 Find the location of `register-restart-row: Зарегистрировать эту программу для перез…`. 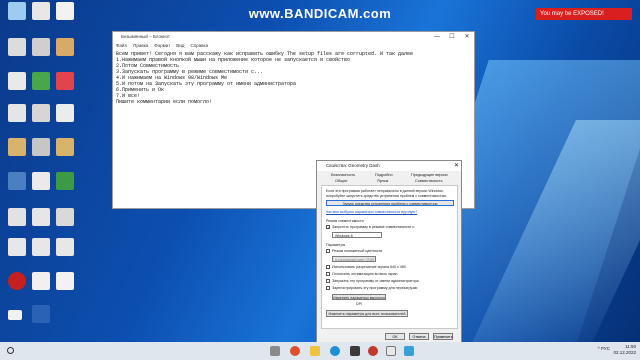

register-restart-row: Зарегистрировать эту программу для перез… is located at coordinates (372, 288).